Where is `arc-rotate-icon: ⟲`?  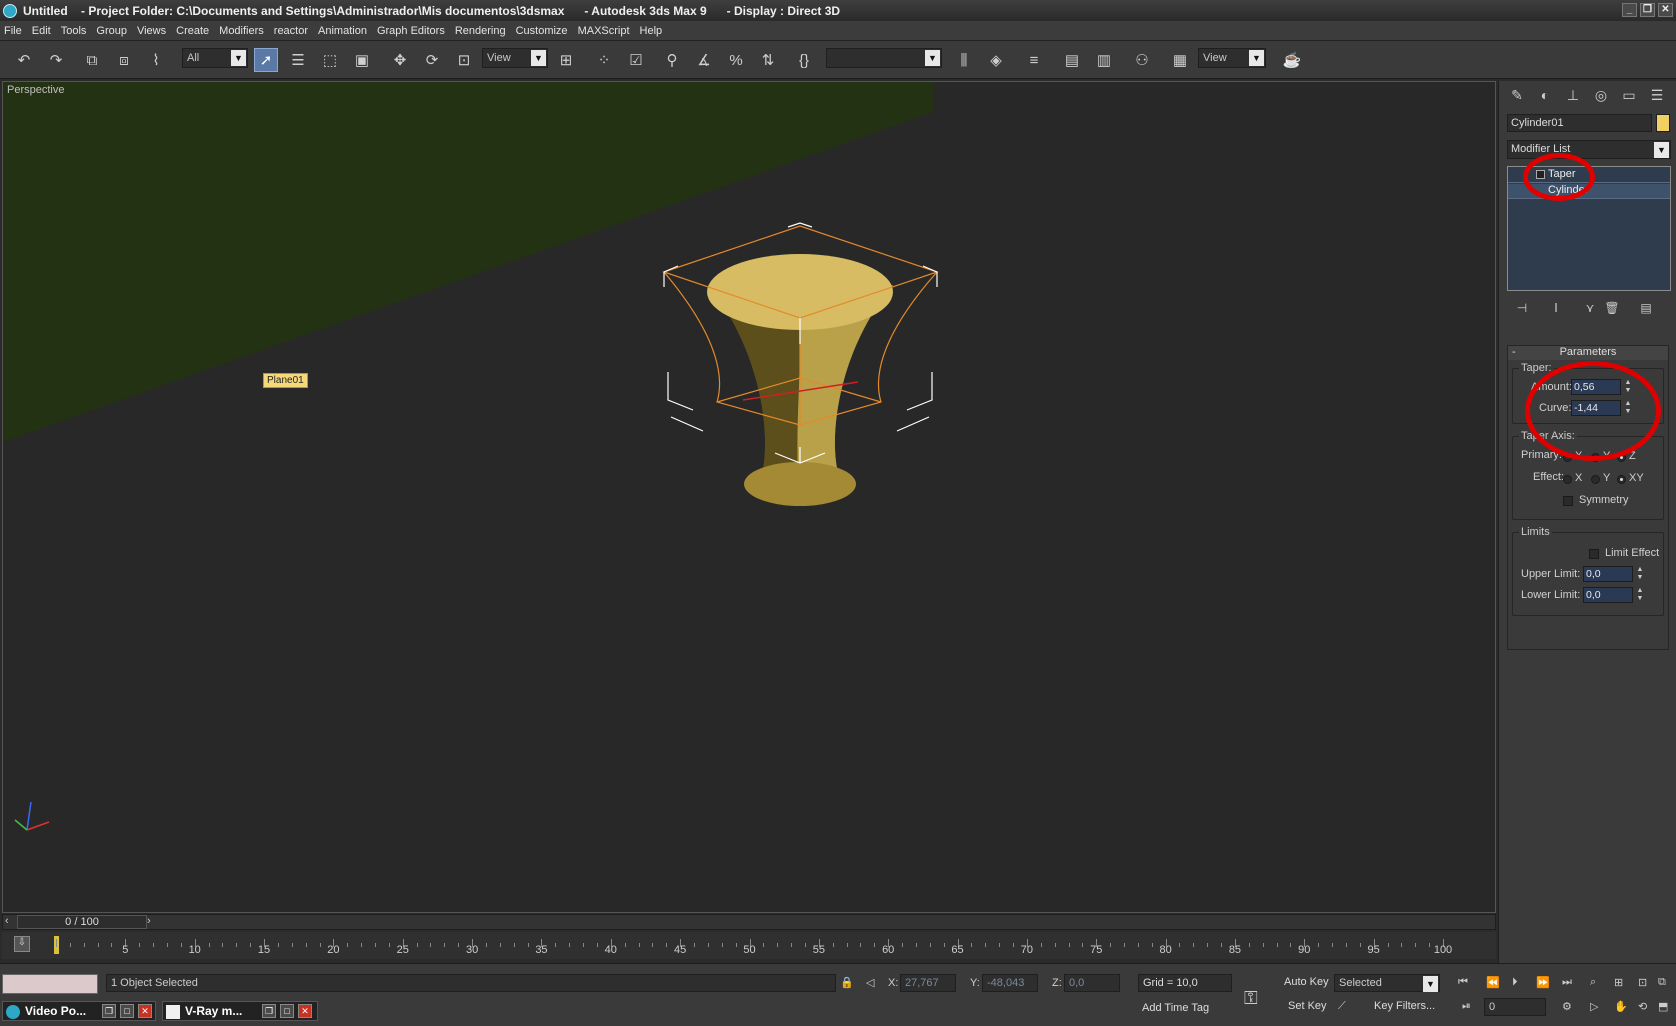 arc-rotate-icon: ⟲ is located at coordinates (1642, 1006).